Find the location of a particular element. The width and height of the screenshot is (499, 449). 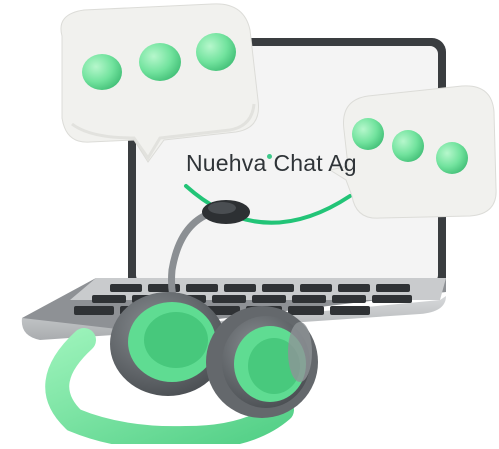

brand-text-part2: Chat Ag is located at coordinates (315, 163).